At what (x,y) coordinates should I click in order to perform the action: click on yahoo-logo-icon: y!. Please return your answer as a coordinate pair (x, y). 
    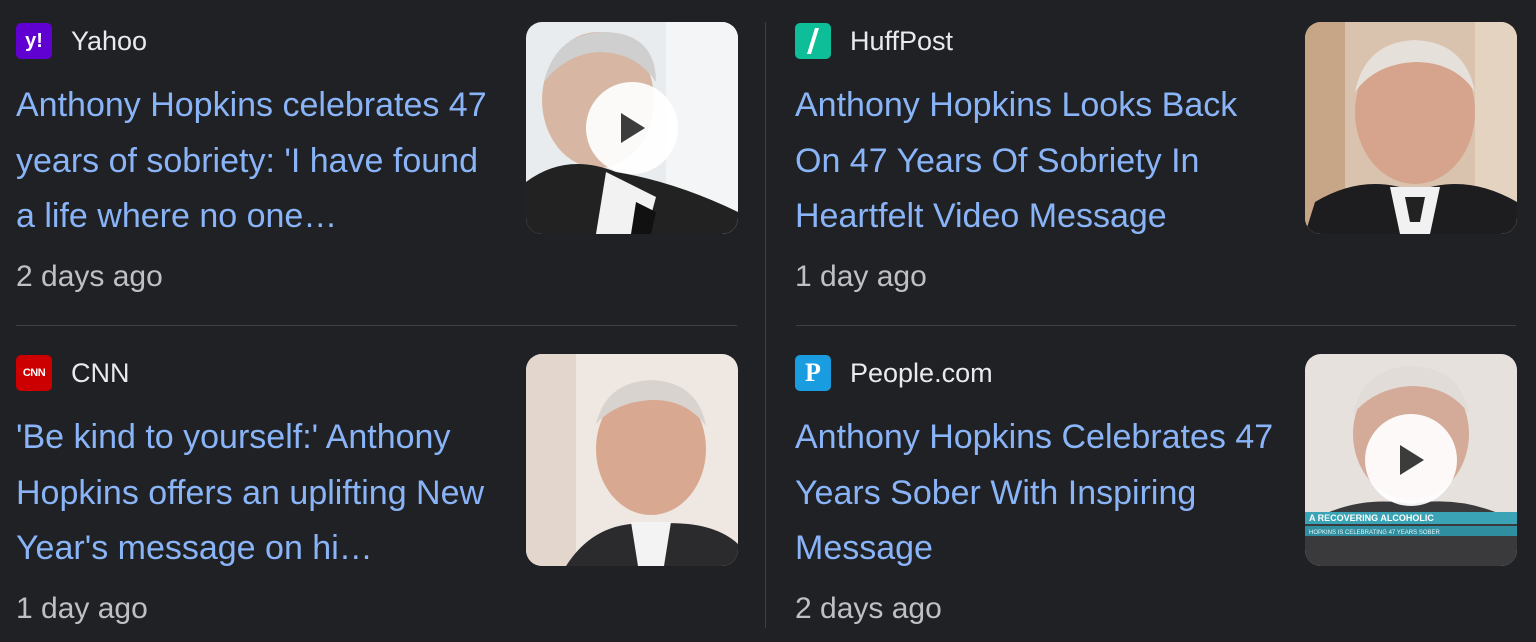
    Looking at the image, I should click on (34, 41).